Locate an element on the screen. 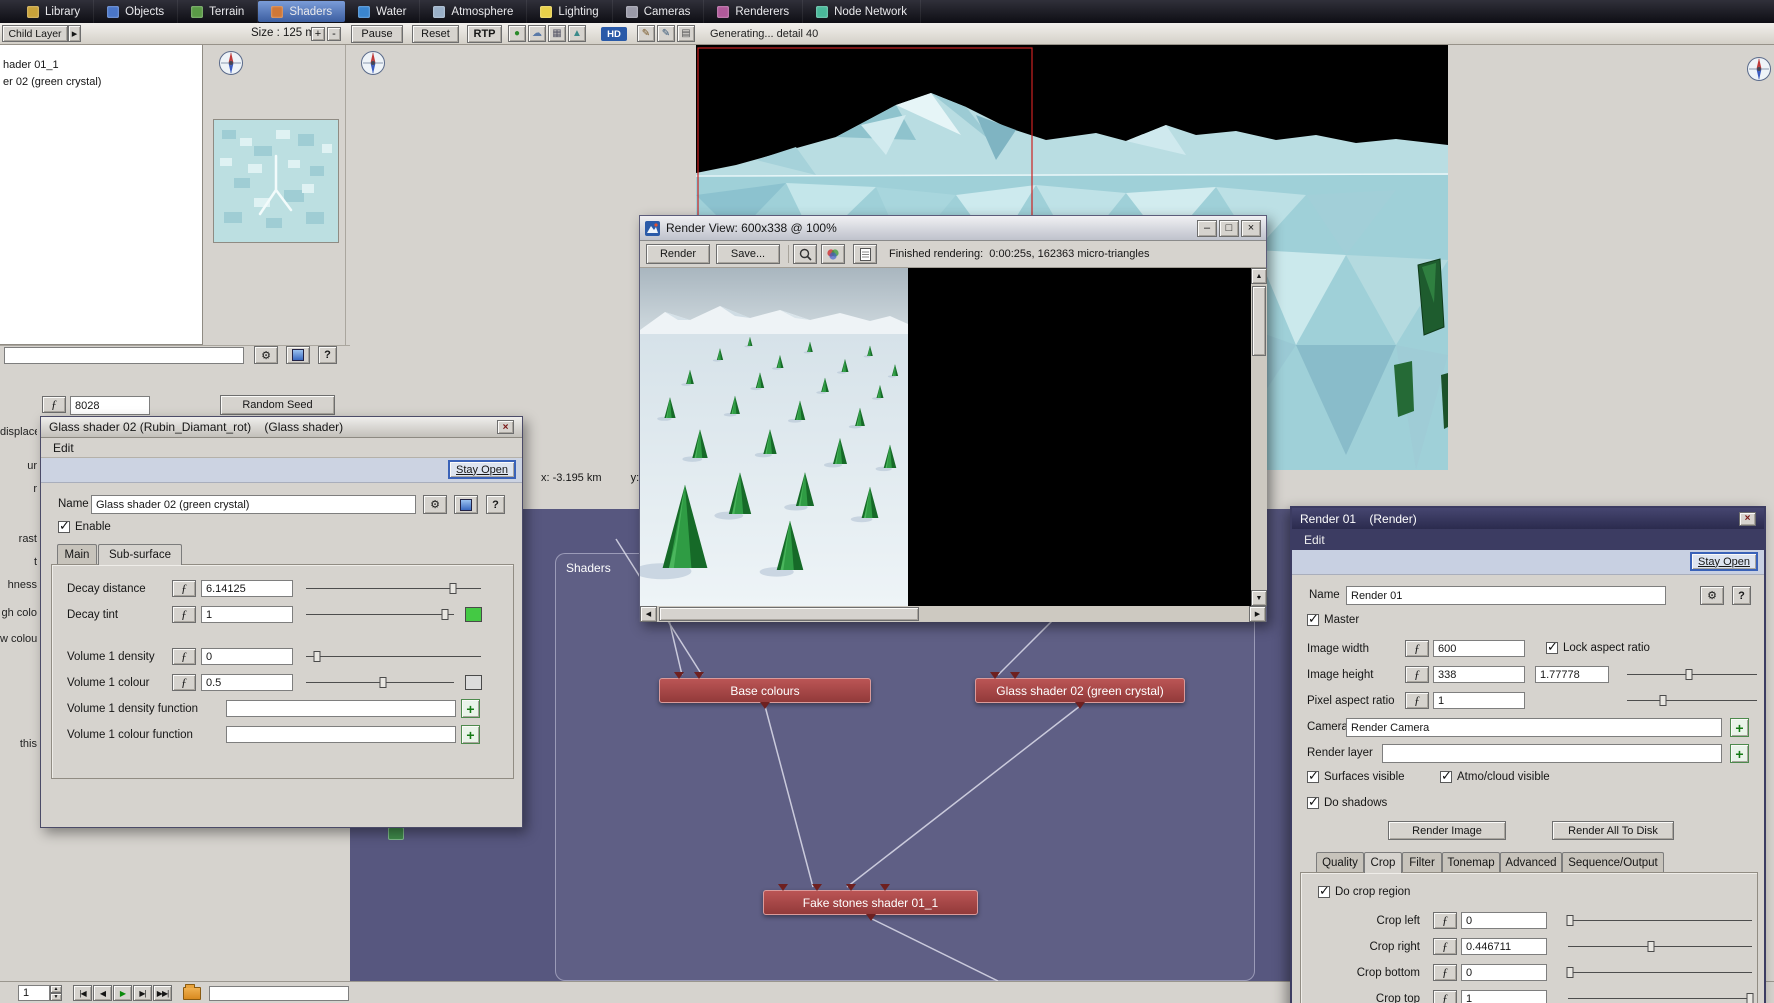 The height and width of the screenshot is (1003, 1774). volume1-density-input: 0 is located at coordinates (247, 656).